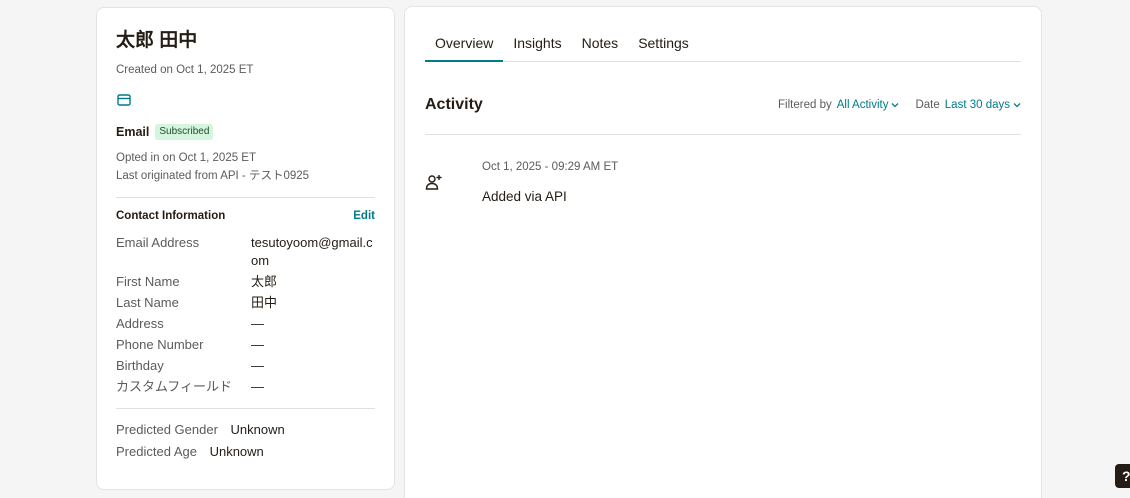 Image resolution: width=1130 pixels, height=498 pixels. I want to click on predicted-gender: Predicted Gender Unknown, so click(245, 430).